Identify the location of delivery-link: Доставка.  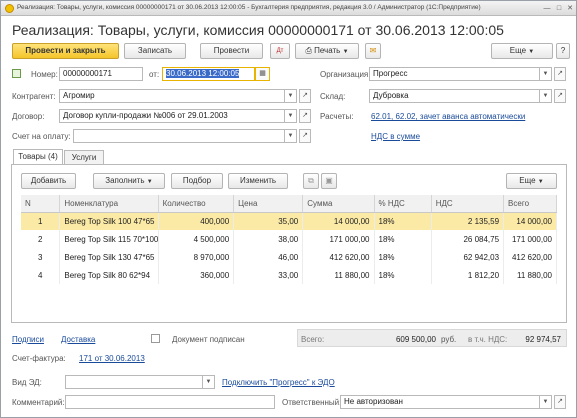
(78, 339).